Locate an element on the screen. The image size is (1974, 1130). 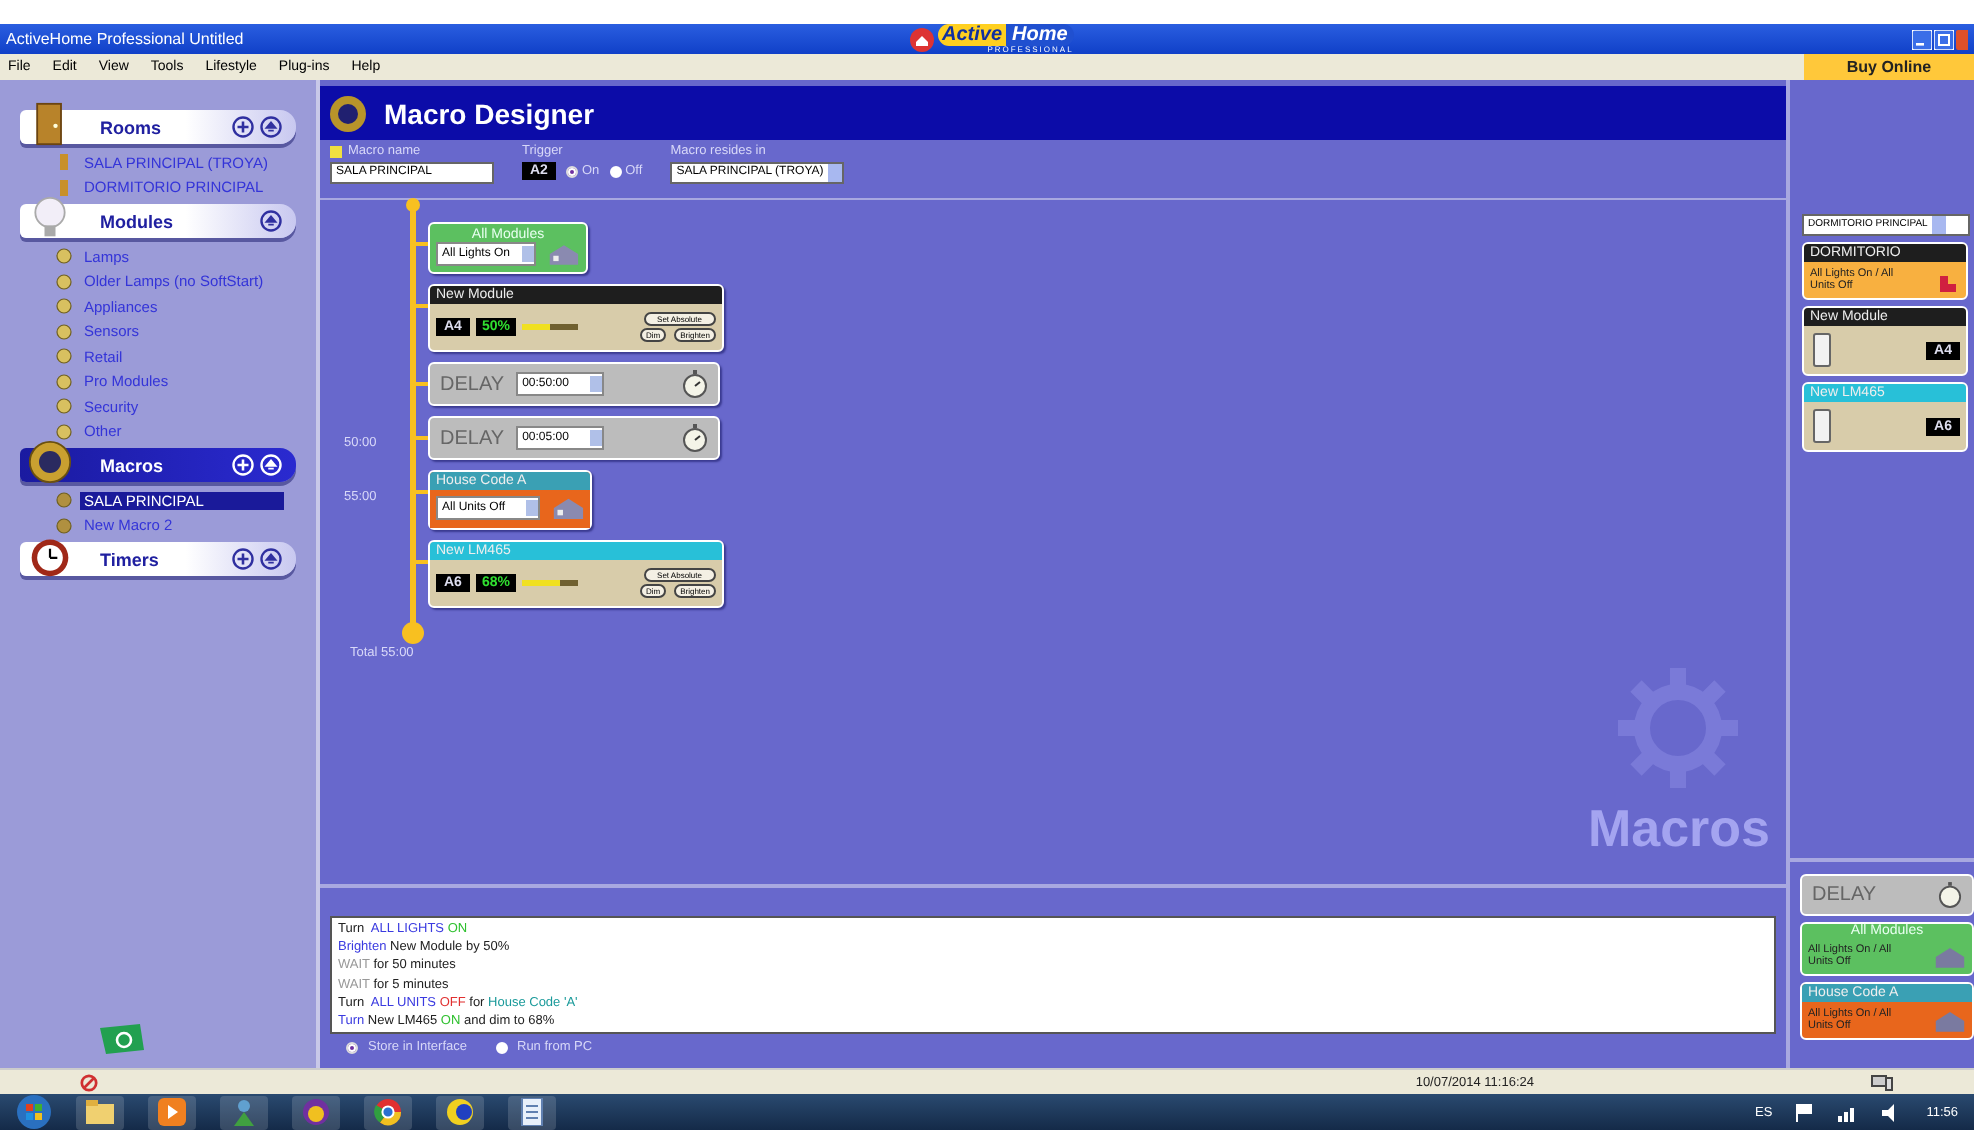
note-icon is located at coordinates (336, 151).